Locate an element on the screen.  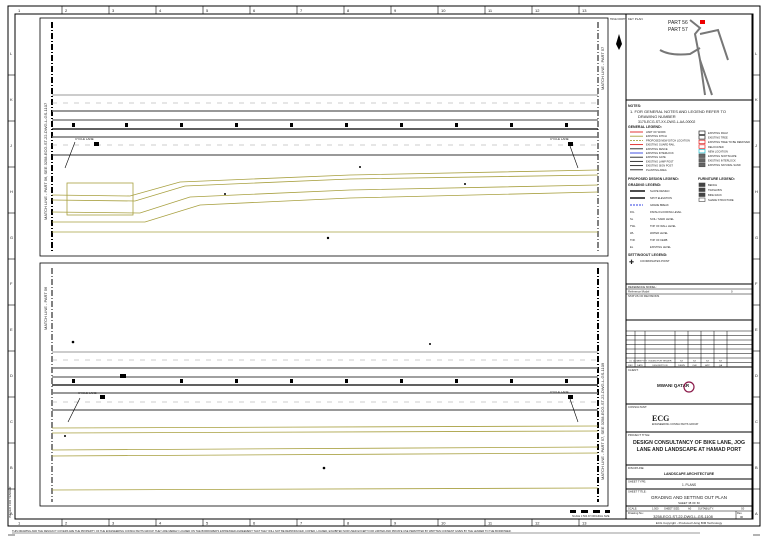
revision-cell: 01 is located at coordinates (630, 362).